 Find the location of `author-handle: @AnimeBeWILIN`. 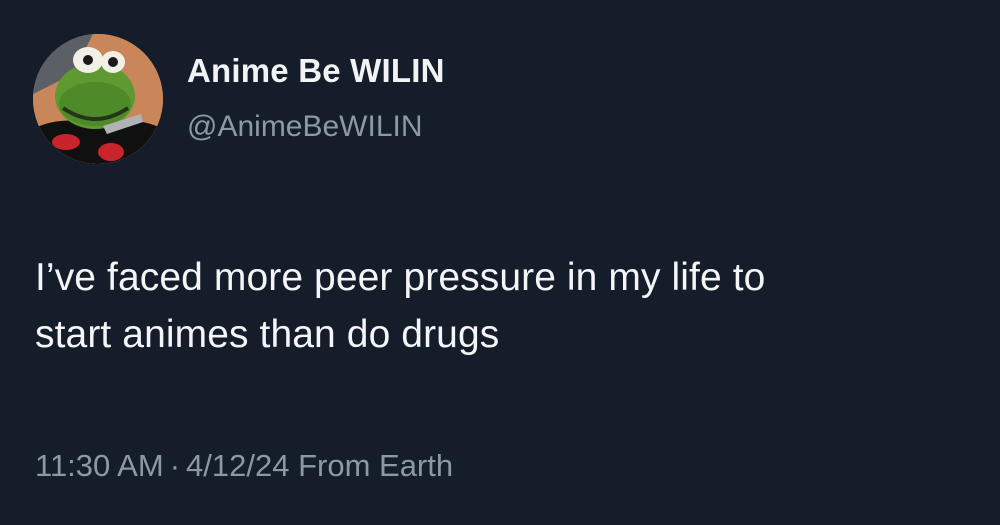

author-handle: @AnimeBeWILIN is located at coordinates (305, 127).